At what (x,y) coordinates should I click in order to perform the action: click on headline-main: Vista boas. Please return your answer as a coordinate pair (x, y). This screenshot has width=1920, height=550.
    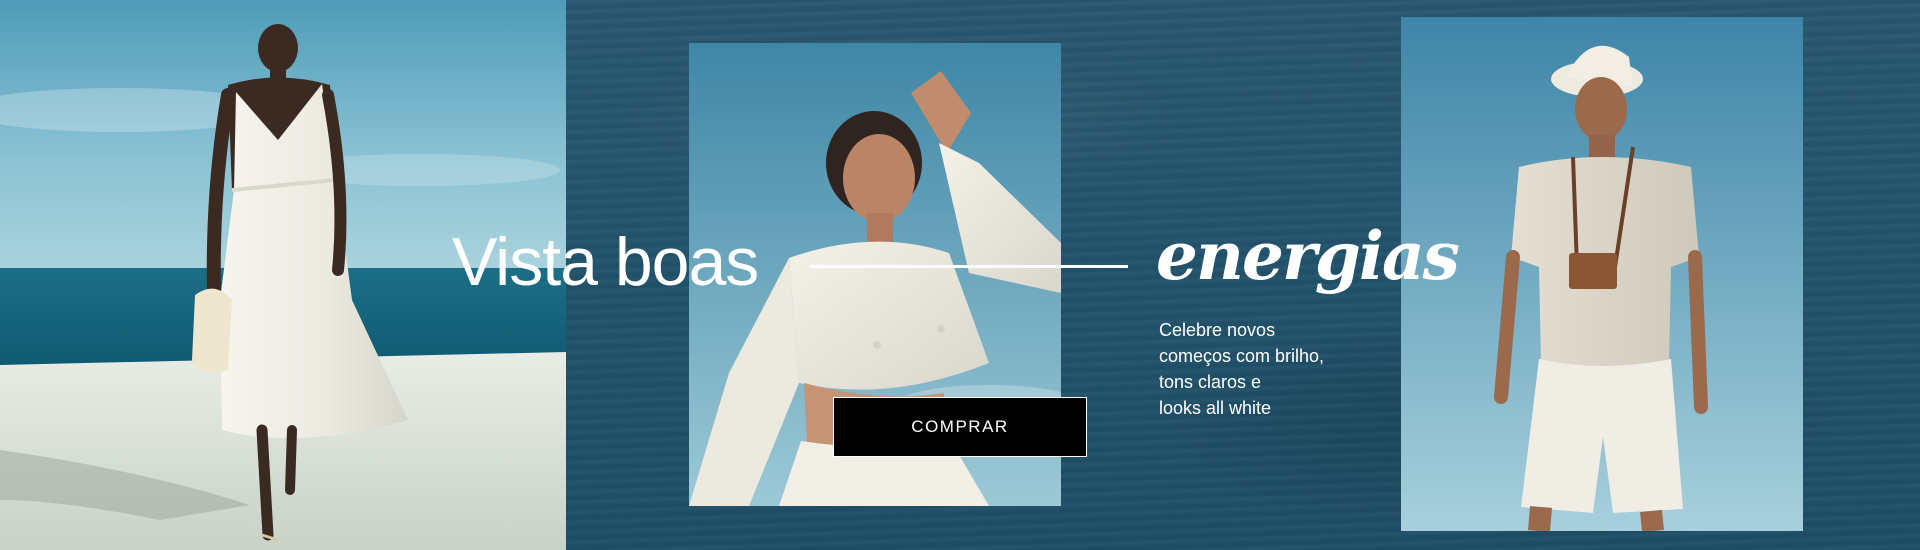
    Looking at the image, I should click on (605, 262).